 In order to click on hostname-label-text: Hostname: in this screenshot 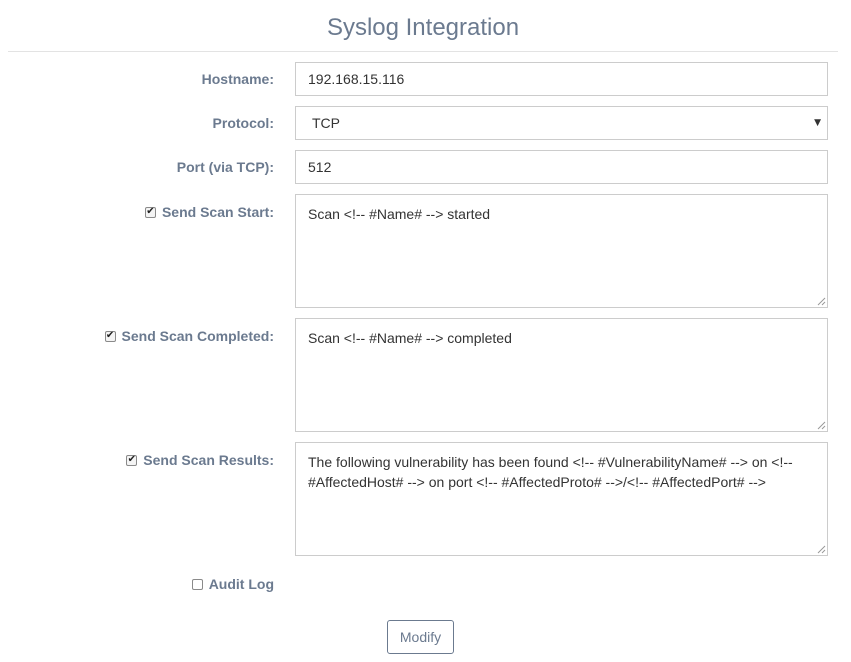, I will do `click(237, 79)`.